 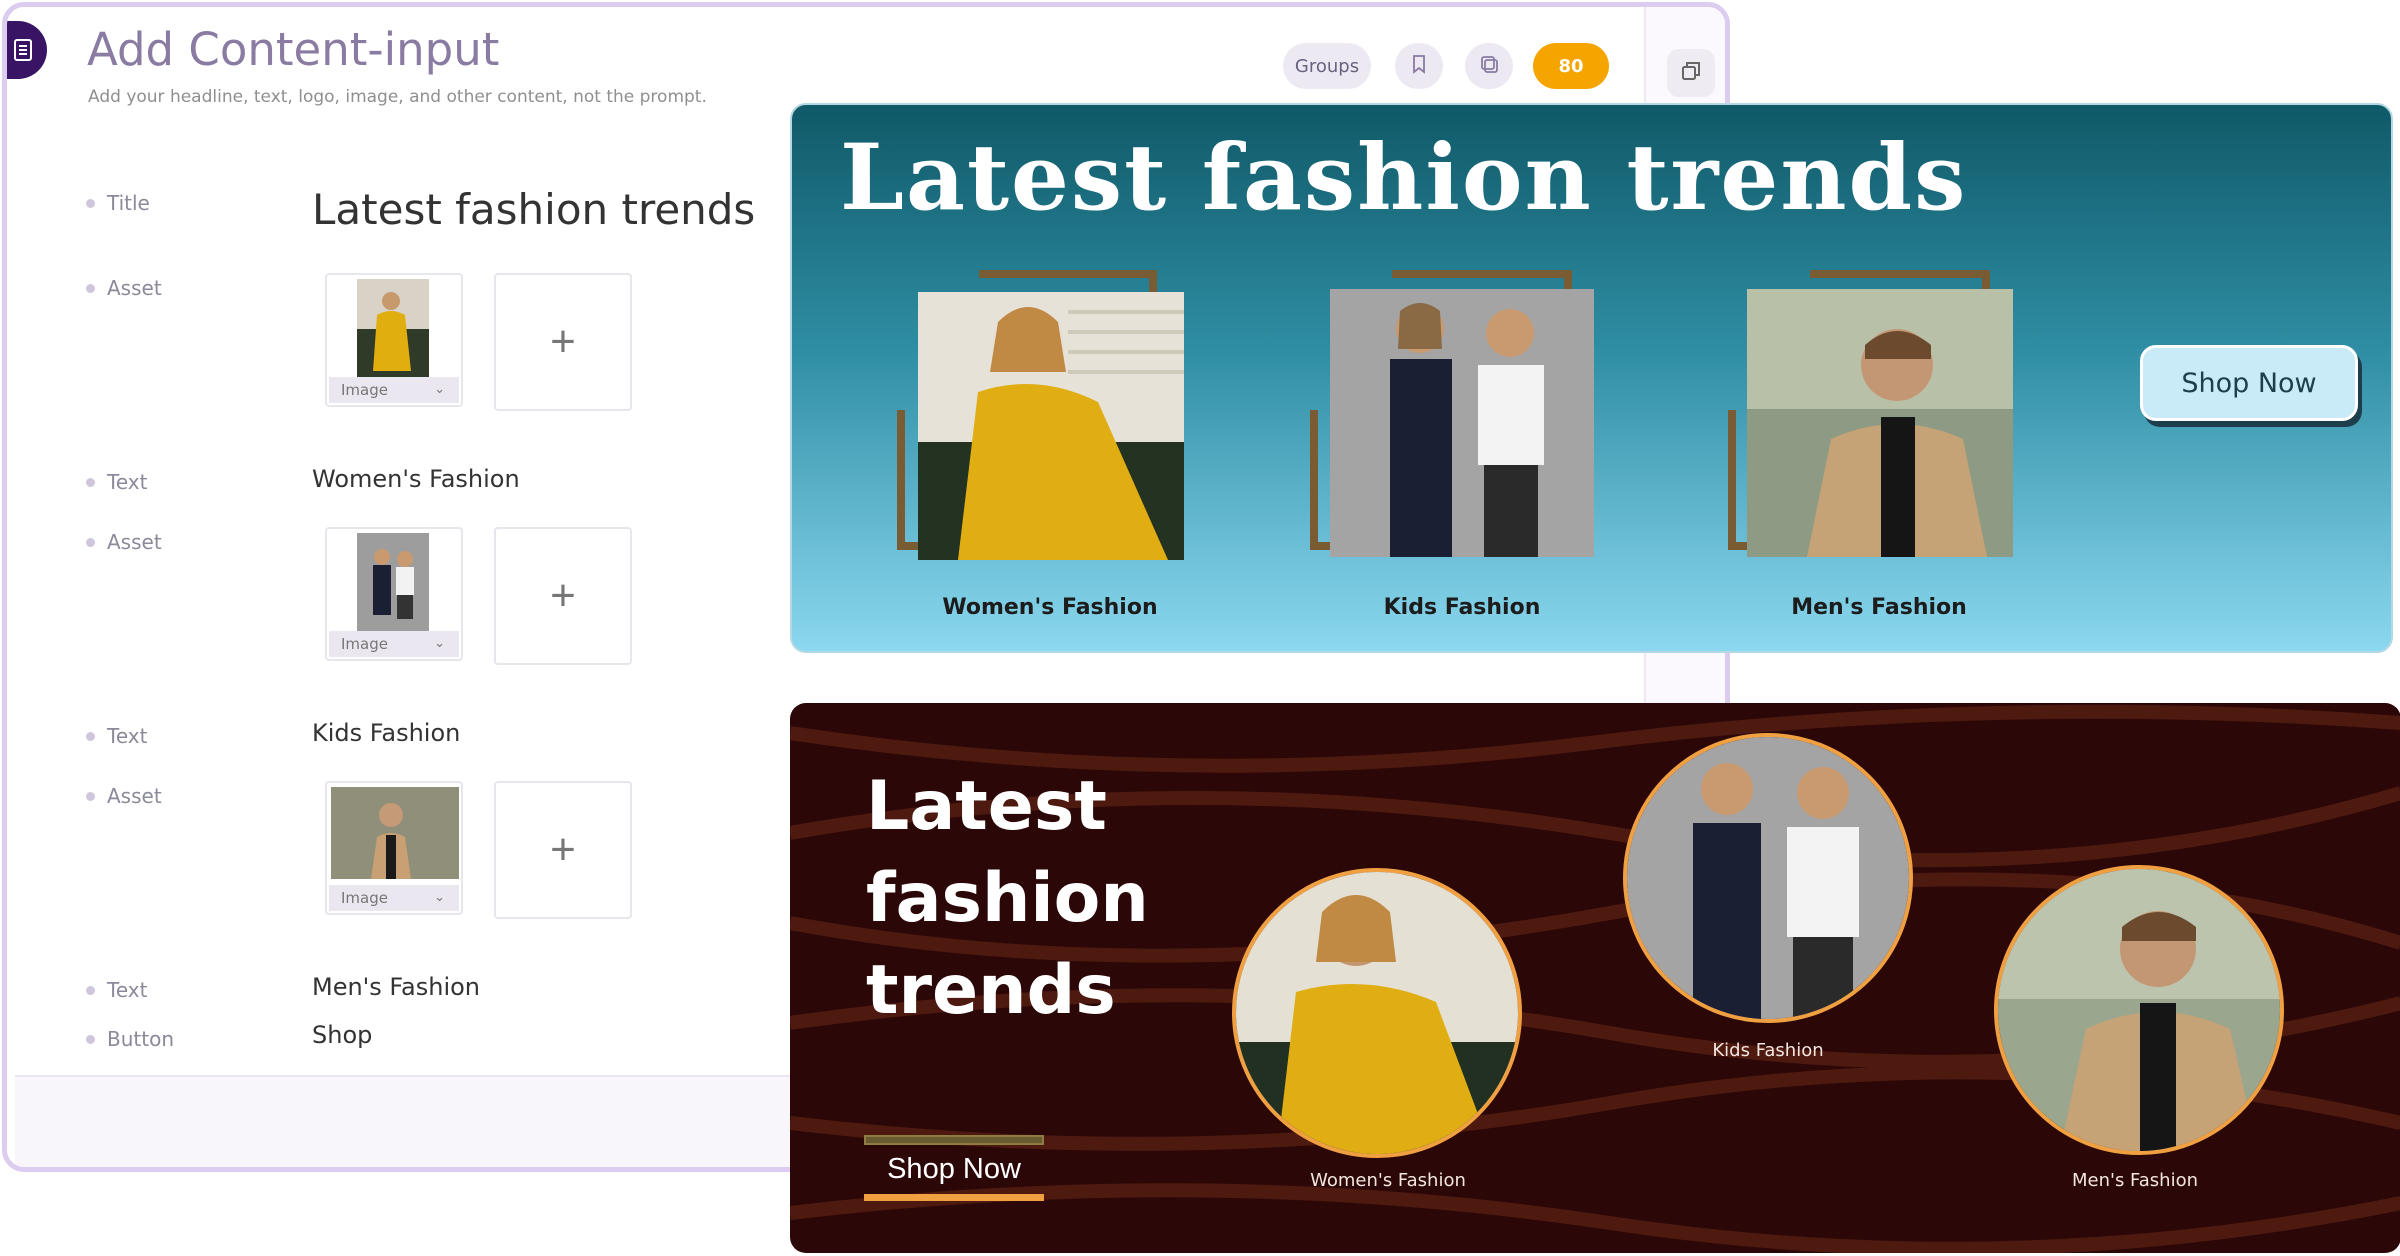 I want to click on copy-icon, so click(x=1691, y=73).